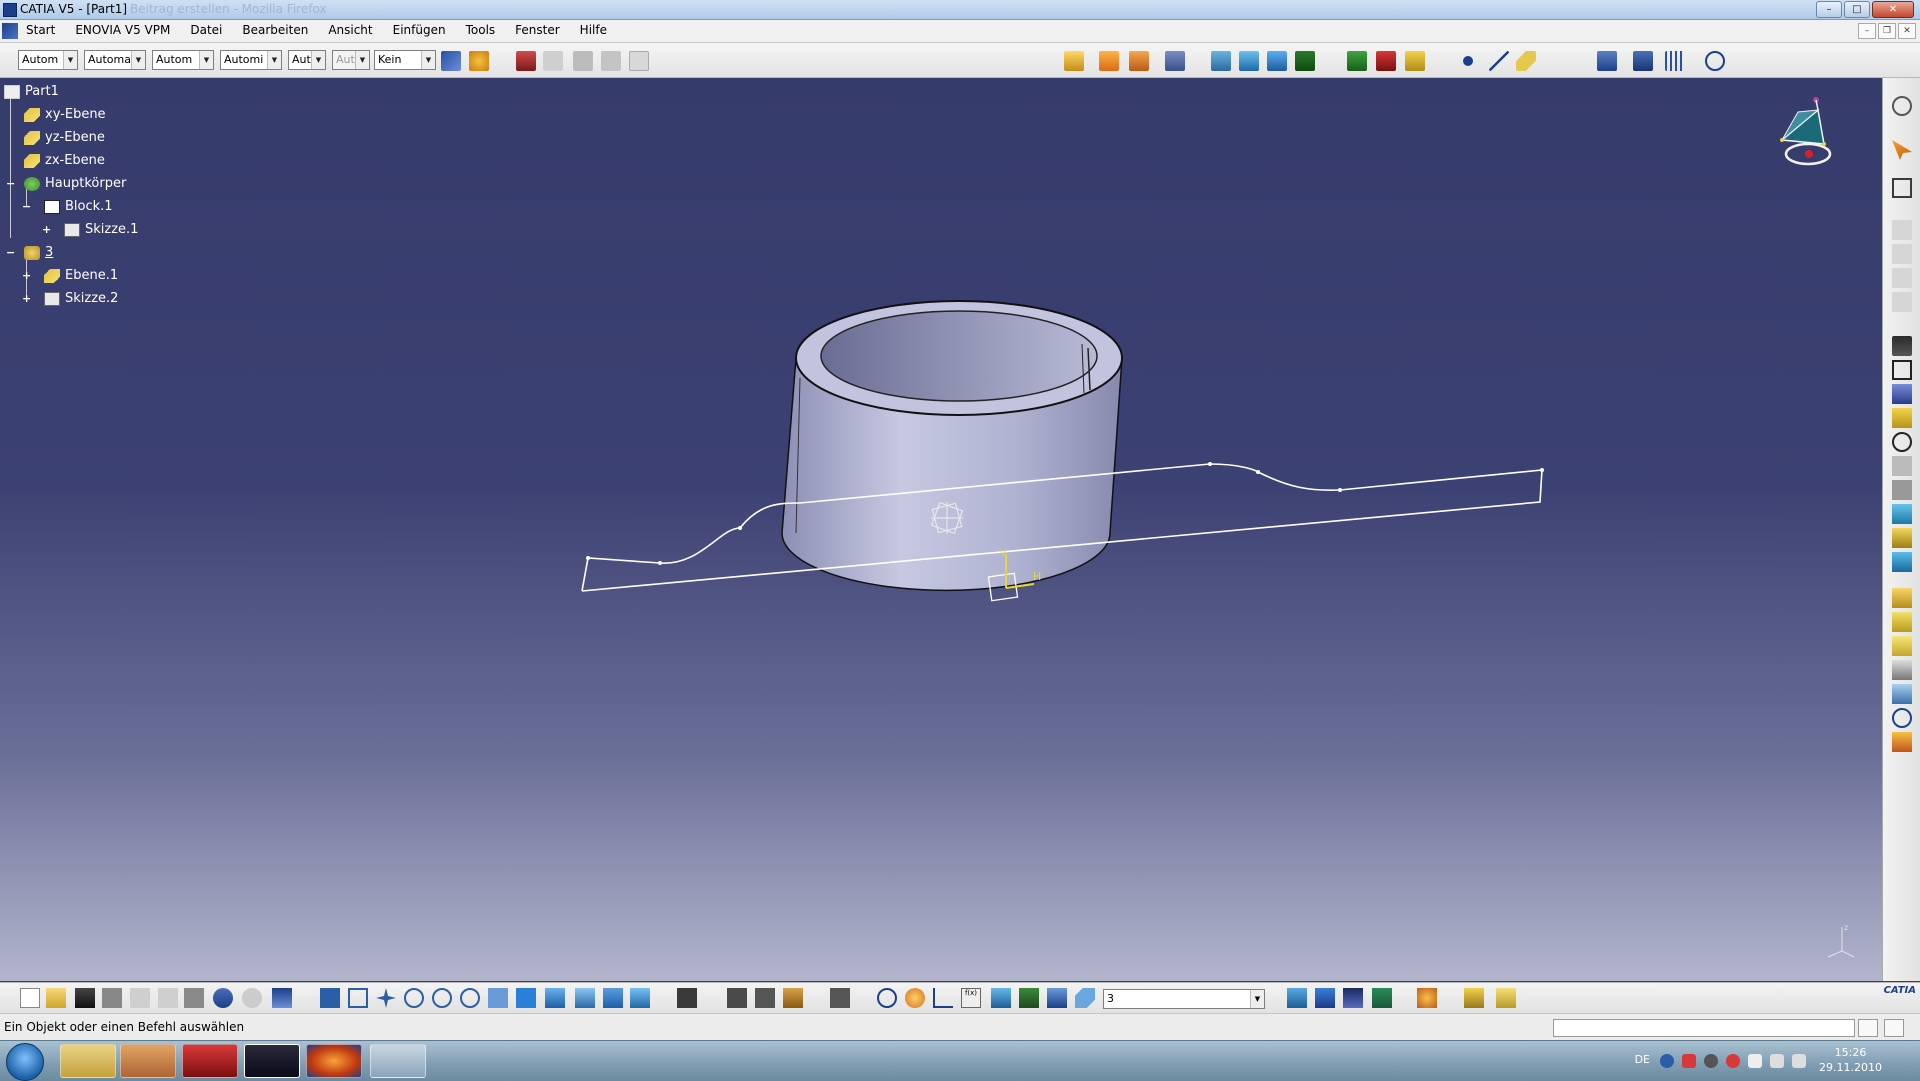 The height and width of the screenshot is (1081, 1920). What do you see at coordinates (1221, 61) in the screenshot?
I see `plane-system-icon` at bounding box center [1221, 61].